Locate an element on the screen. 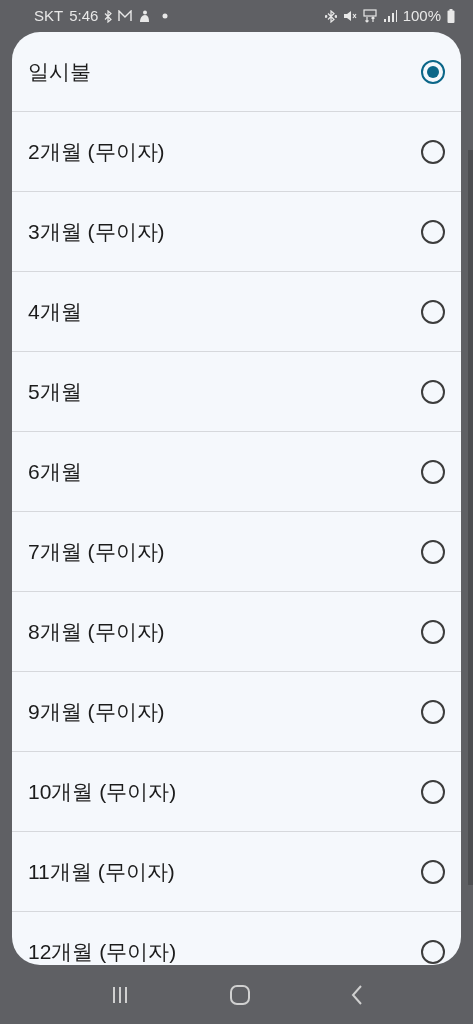  option-row: 5개월 is located at coordinates (236, 392).